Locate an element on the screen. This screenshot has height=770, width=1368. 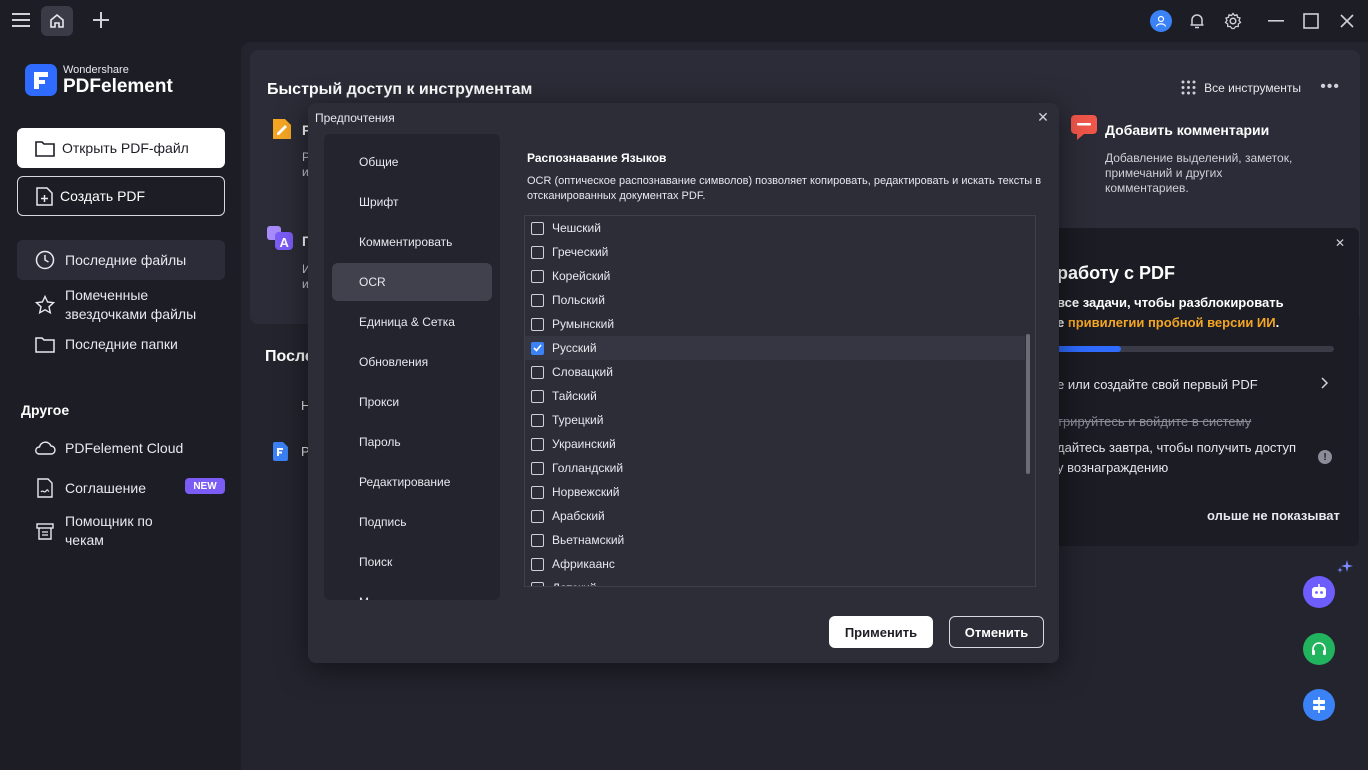
promo-subtitle-suffix: . is located at coordinates (1277, 322).